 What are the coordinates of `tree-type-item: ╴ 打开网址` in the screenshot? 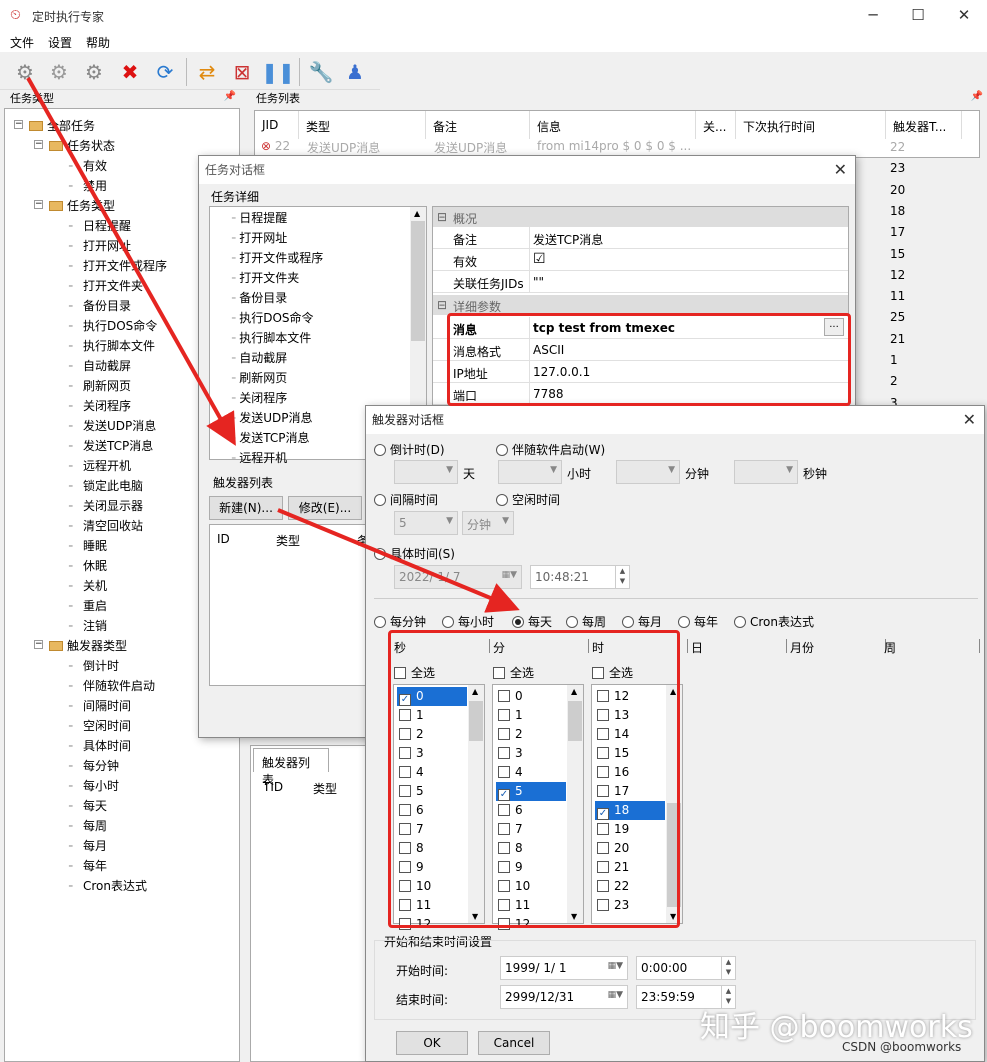 It's located at (100, 245).